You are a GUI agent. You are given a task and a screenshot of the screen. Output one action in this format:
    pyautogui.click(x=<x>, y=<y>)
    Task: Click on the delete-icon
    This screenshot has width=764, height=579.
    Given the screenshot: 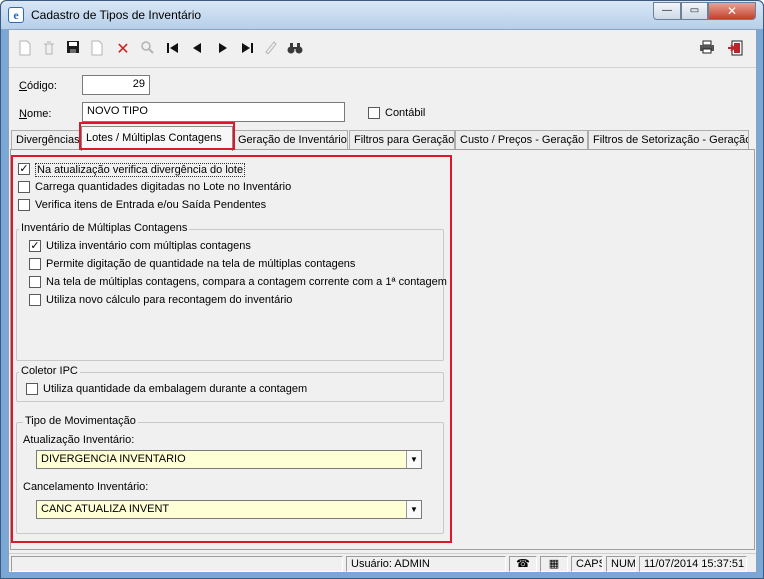 What is the action you would take?
    pyautogui.click(x=49, y=50)
    